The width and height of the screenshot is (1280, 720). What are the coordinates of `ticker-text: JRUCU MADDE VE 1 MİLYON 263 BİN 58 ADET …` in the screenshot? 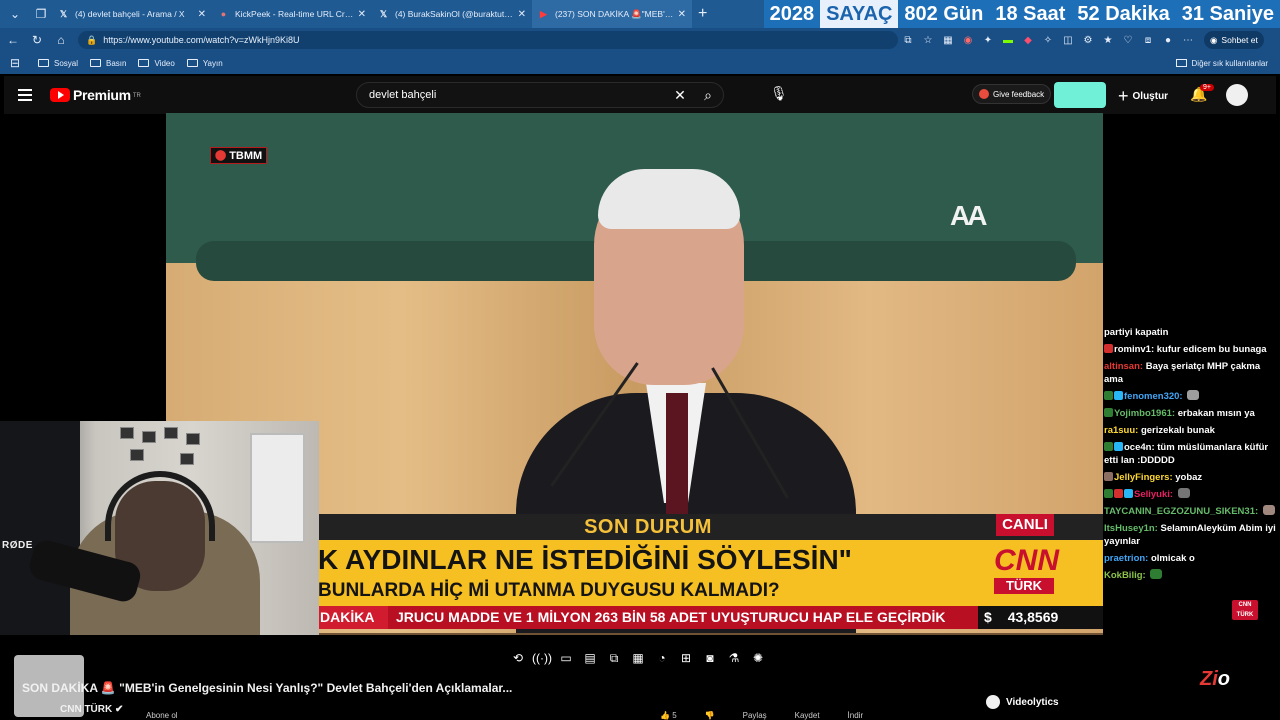 It's located at (671, 617).